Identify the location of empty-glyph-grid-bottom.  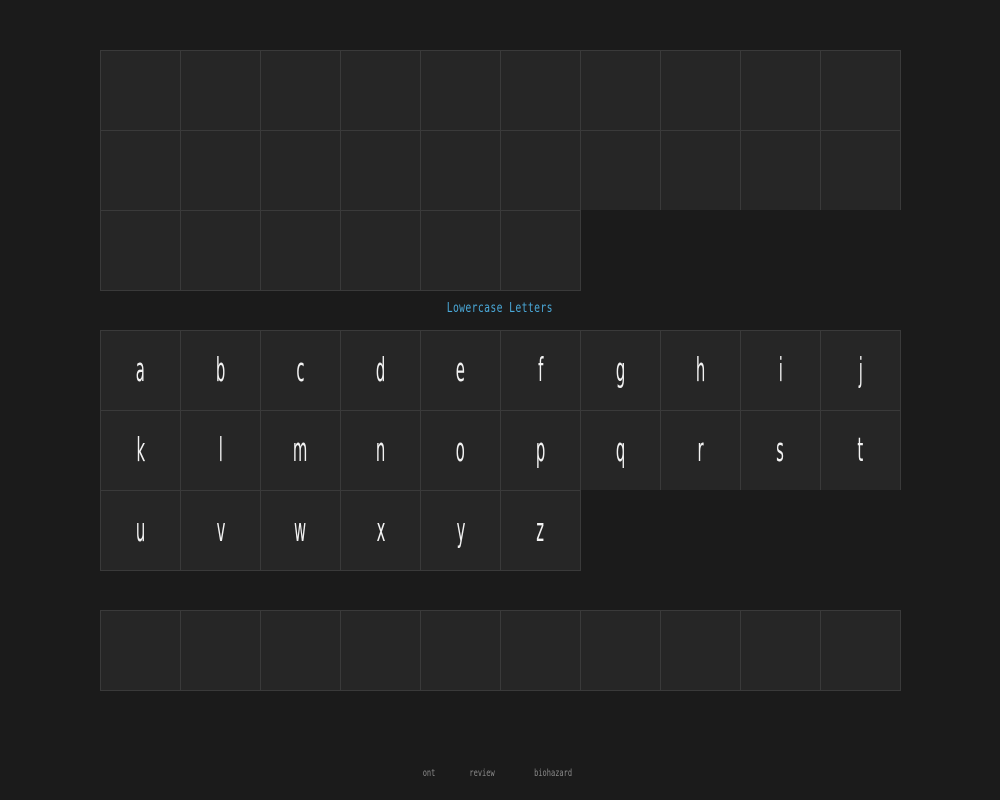
(500, 650).